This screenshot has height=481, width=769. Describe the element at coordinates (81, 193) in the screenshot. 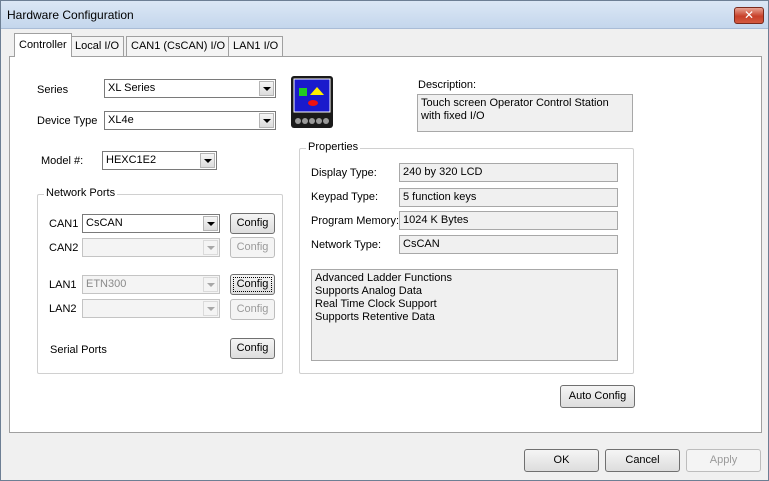

I see `network-ports-title: Network Ports` at that location.